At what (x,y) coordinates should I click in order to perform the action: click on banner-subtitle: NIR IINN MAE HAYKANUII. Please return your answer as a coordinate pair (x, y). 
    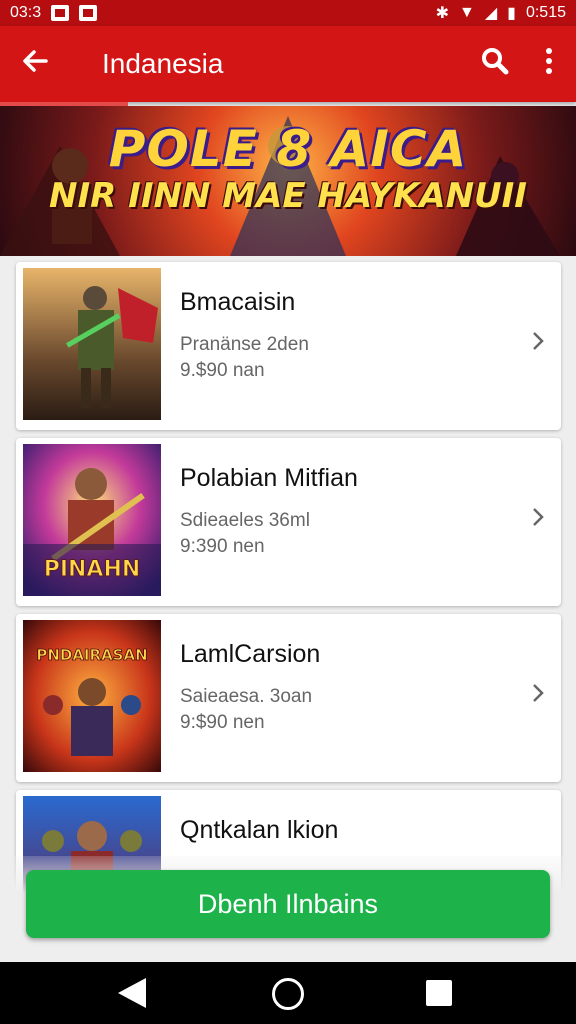
    Looking at the image, I should click on (288, 196).